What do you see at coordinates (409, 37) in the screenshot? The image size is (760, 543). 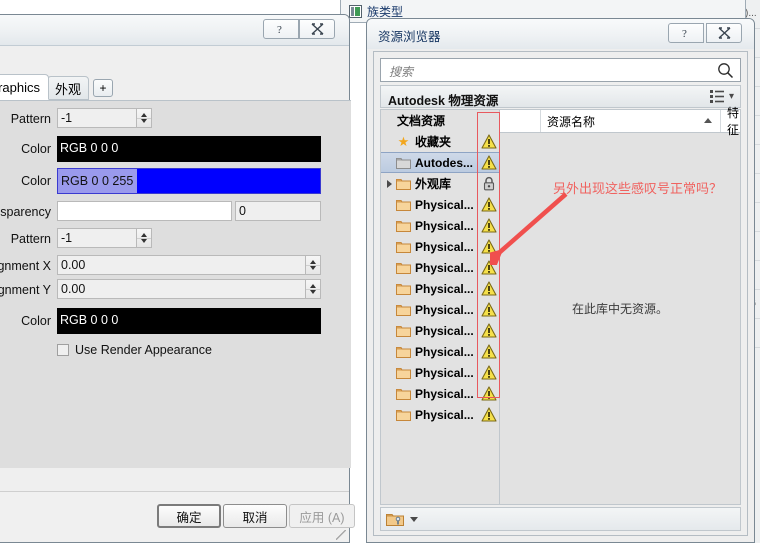 I see `resource-browser-title: 资源浏览器` at bounding box center [409, 37].